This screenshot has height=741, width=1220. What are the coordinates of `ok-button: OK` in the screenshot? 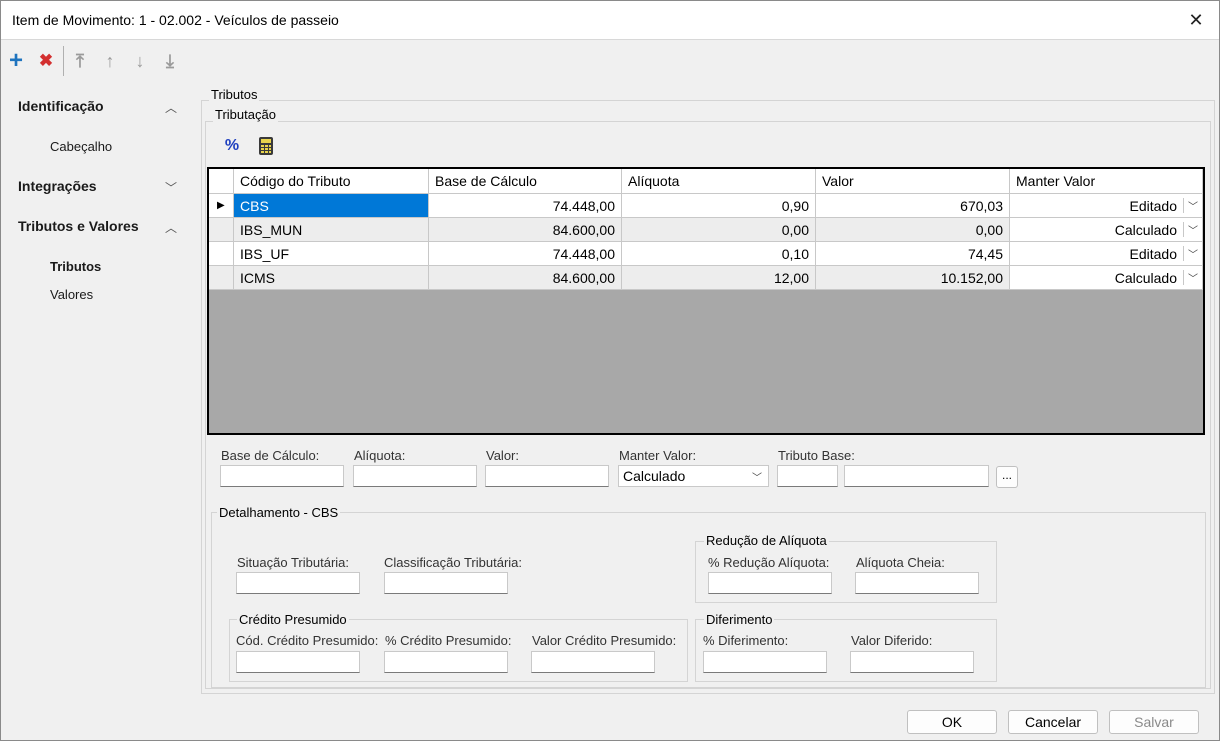 It's located at (952, 722).